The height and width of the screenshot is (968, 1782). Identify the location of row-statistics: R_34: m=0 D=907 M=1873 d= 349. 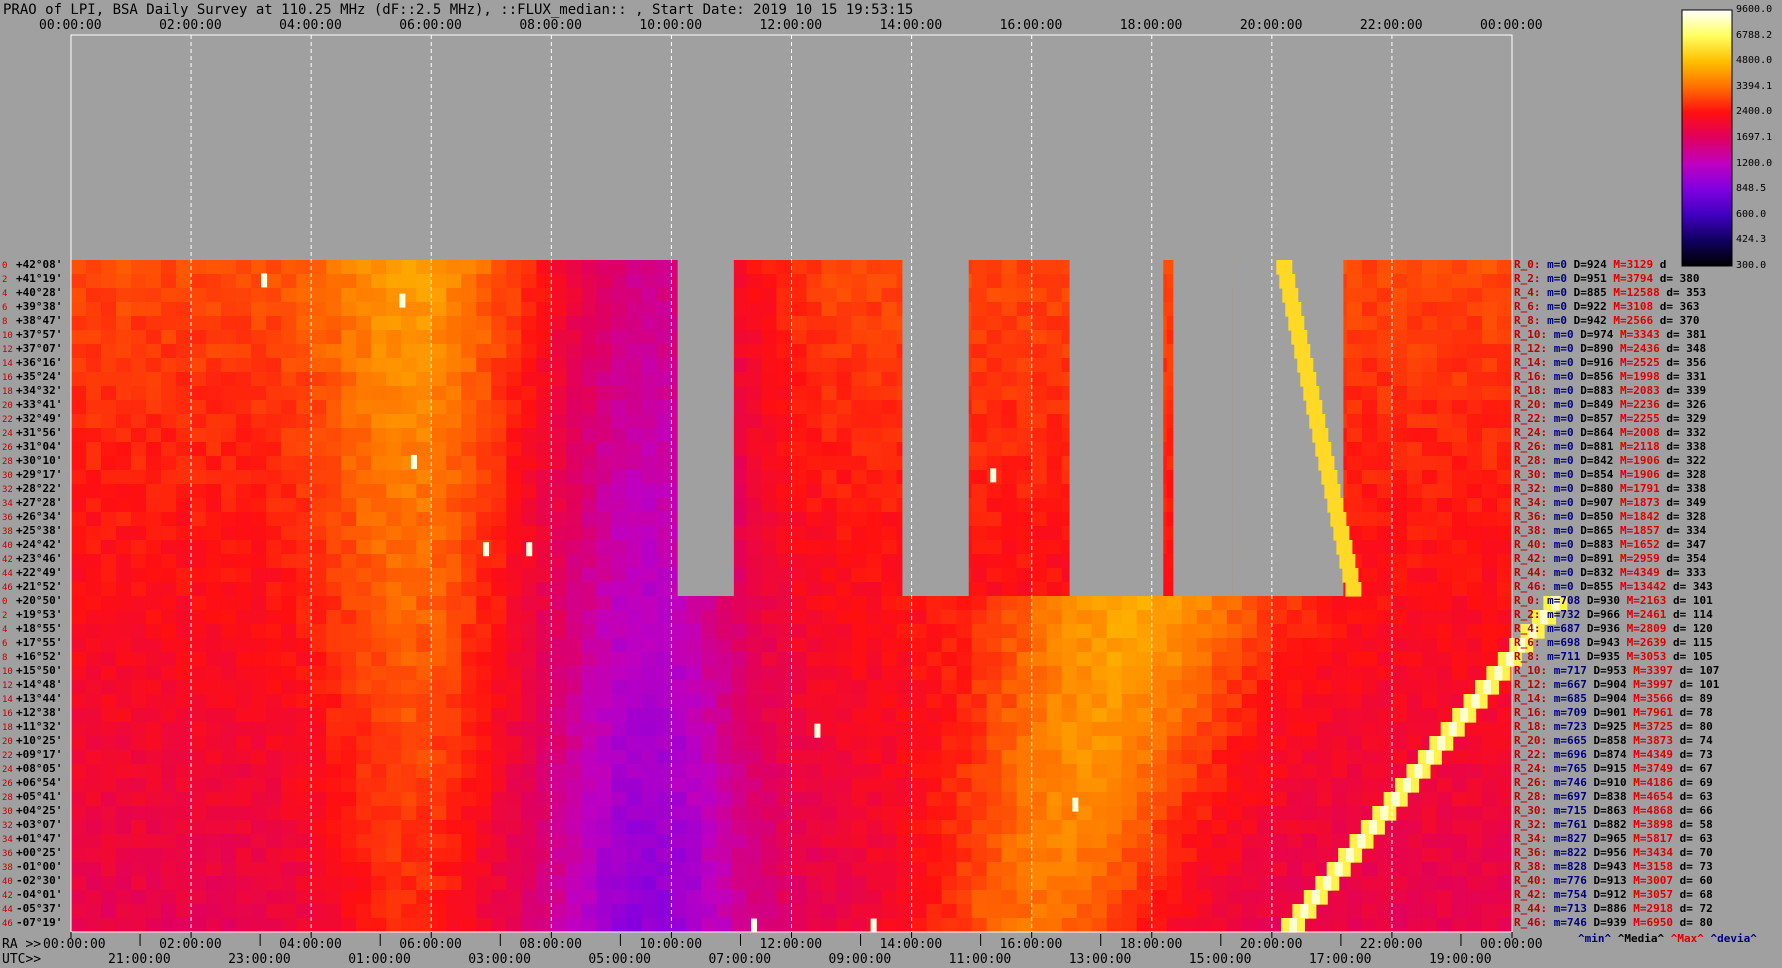
(1610, 502).